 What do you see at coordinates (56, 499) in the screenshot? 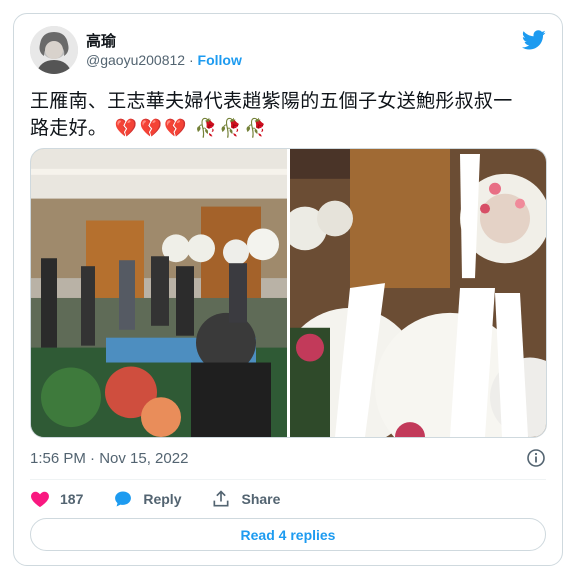
I see `like-button: 187` at bounding box center [56, 499].